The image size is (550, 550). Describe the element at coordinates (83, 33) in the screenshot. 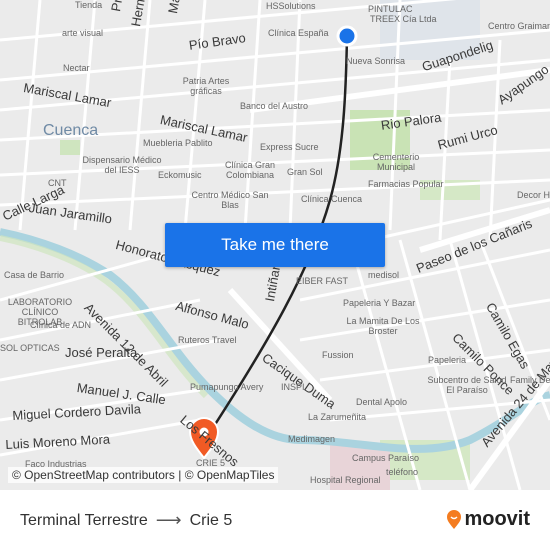

I see `poi-label: arte visual` at that location.